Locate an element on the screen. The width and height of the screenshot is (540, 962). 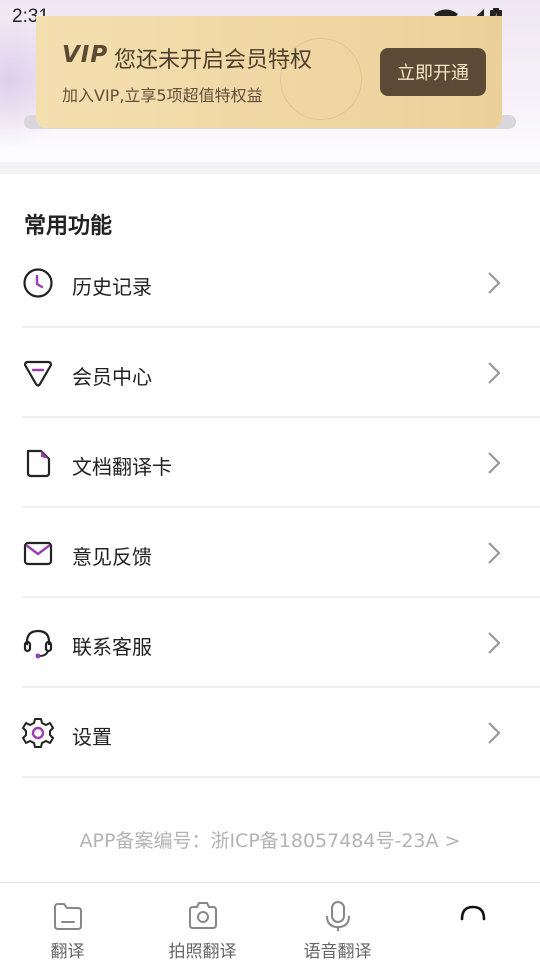
menu-item-history: 历史记录 is located at coordinates (270, 283).